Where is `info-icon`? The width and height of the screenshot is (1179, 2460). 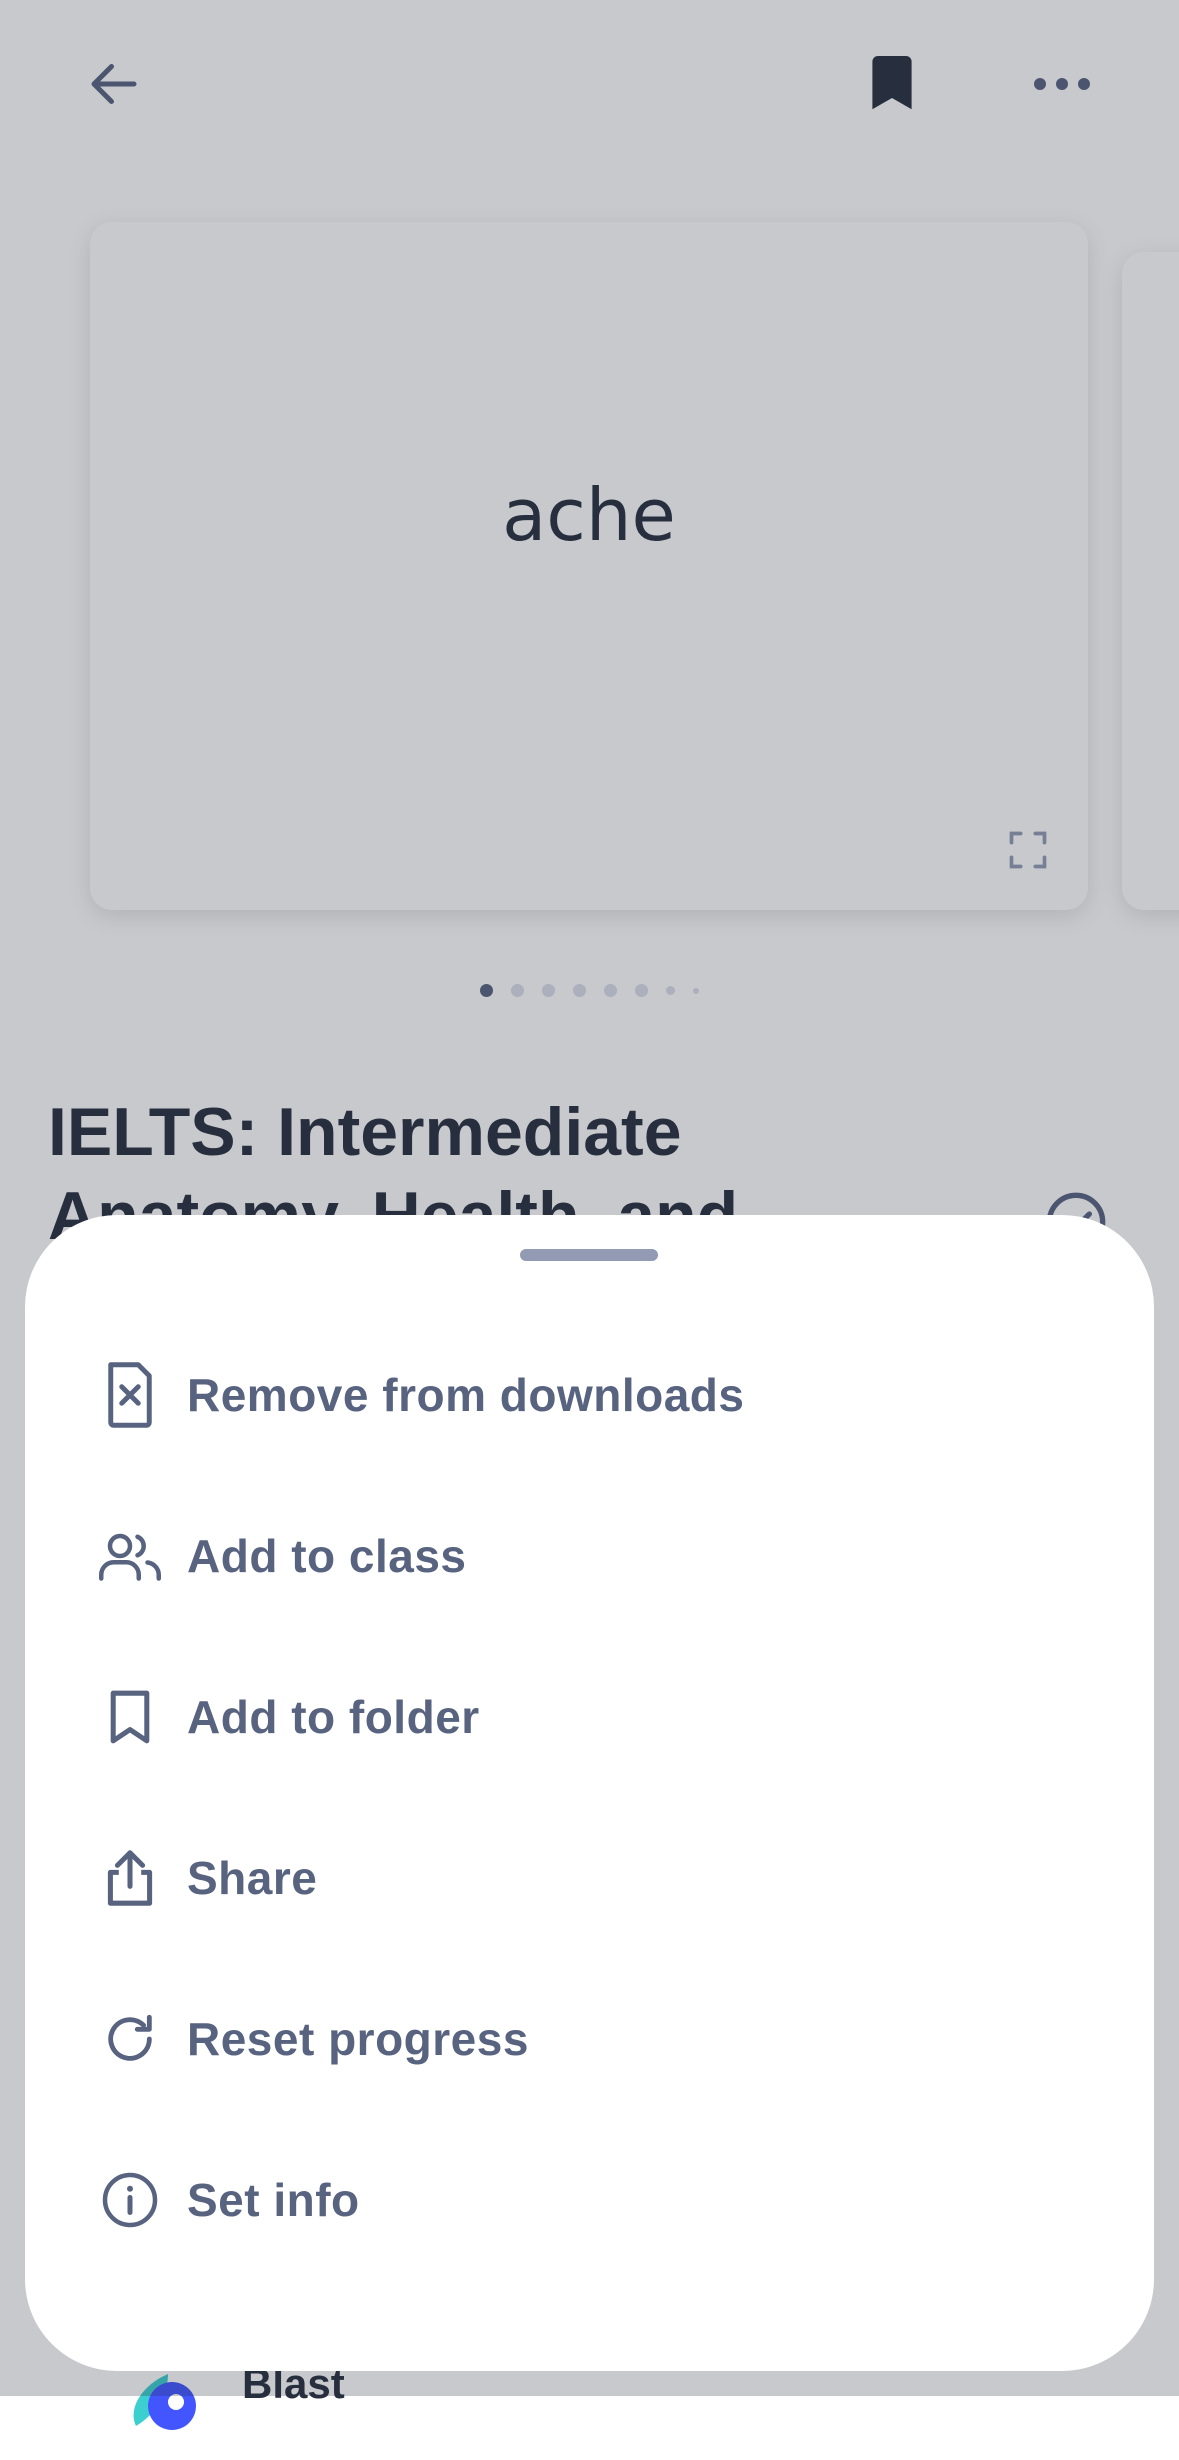 info-icon is located at coordinates (130, 2200).